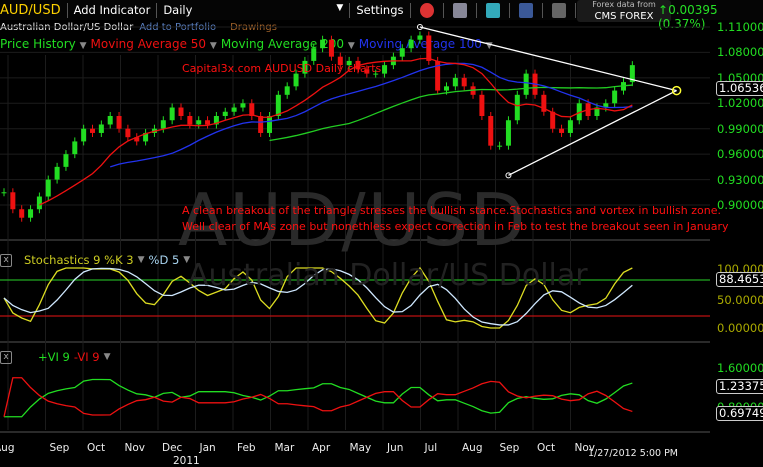  What do you see at coordinates (207, 448) in the screenshot?
I see `x-tick-label: Jan` at bounding box center [207, 448].